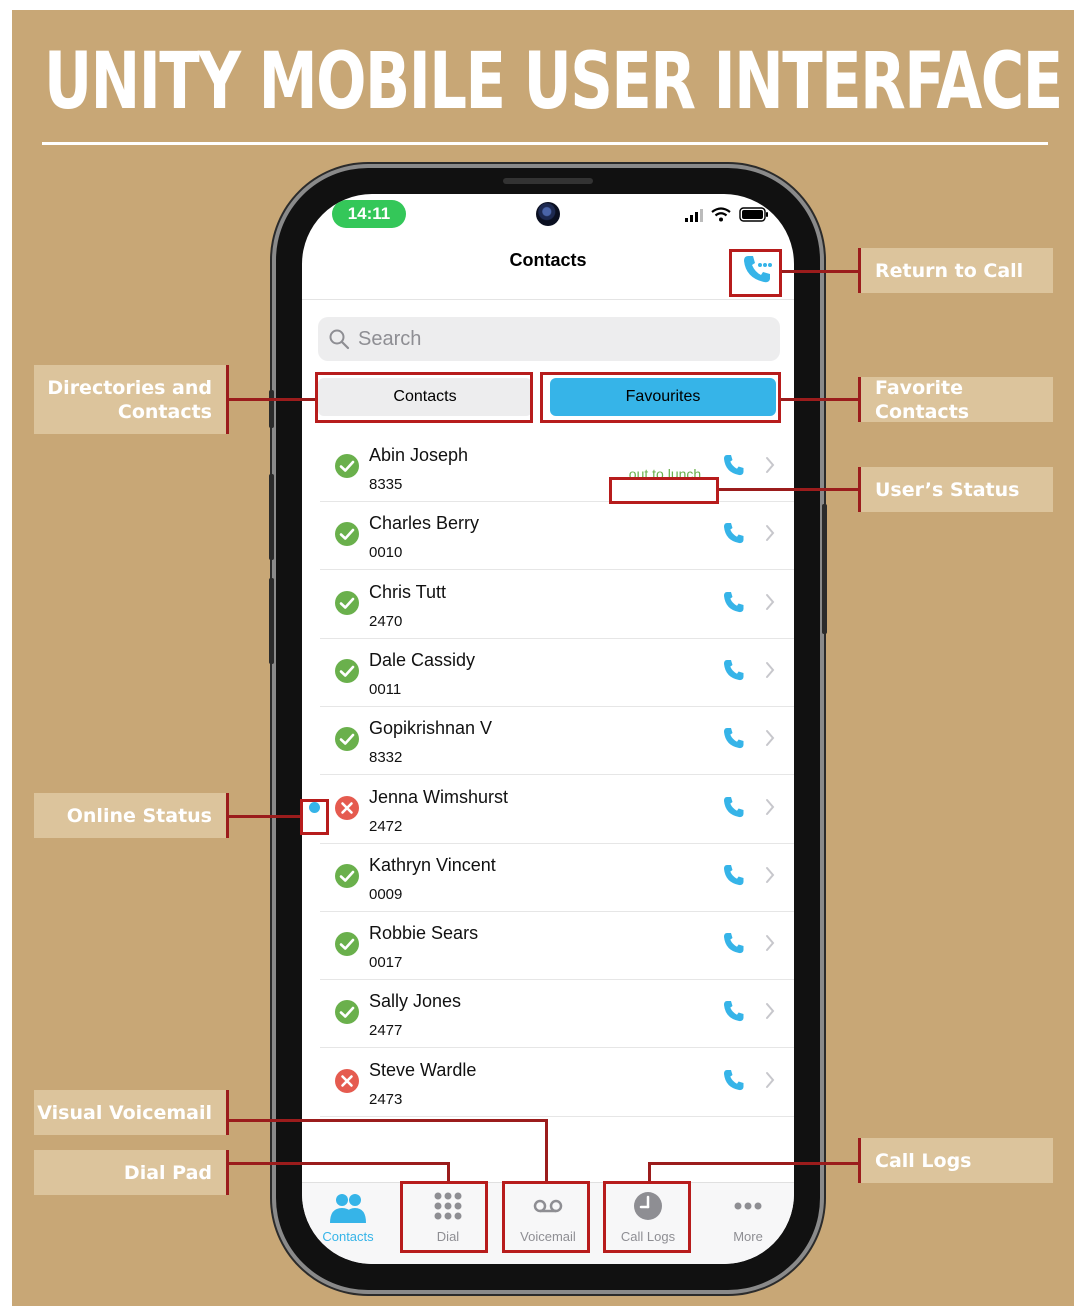 The height and width of the screenshot is (1306, 1074). Describe the element at coordinates (548, 181) in the screenshot. I see `earpiece-speaker` at that location.